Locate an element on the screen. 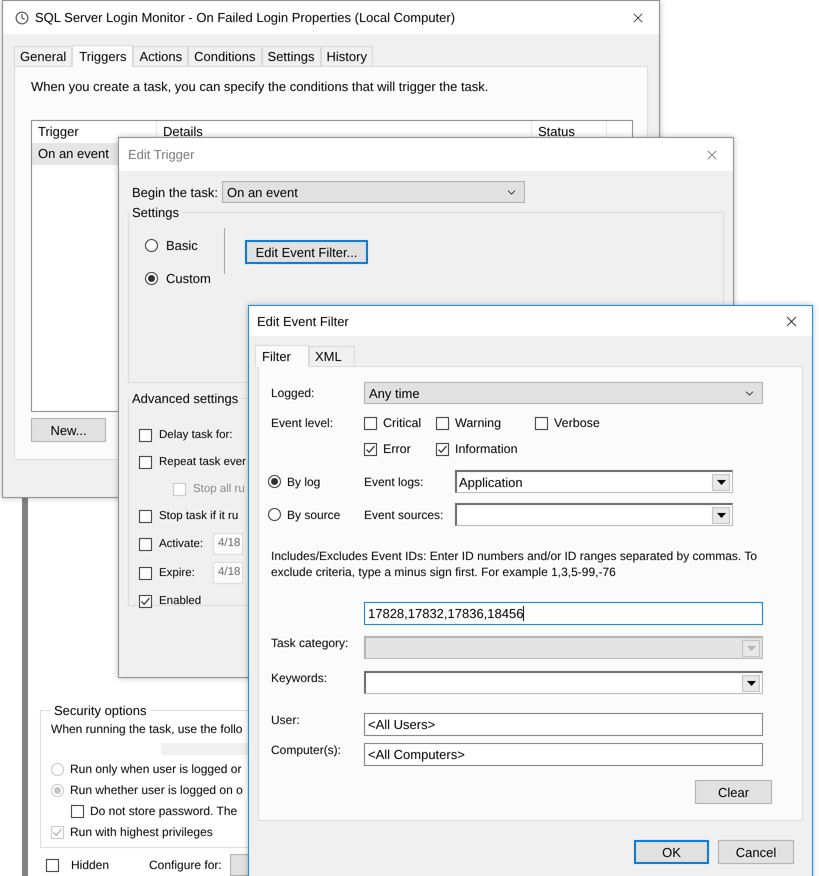  option-label: Repeat task ever is located at coordinates (202, 462).